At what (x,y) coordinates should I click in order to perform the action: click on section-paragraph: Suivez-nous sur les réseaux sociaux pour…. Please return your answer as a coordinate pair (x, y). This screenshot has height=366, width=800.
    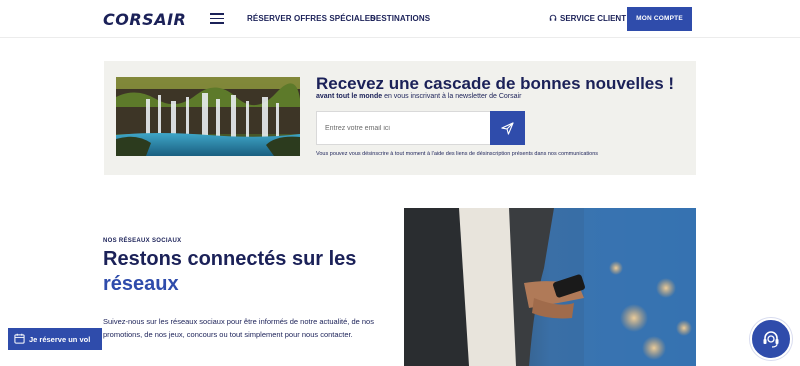
    Looking at the image, I should click on (238, 328).